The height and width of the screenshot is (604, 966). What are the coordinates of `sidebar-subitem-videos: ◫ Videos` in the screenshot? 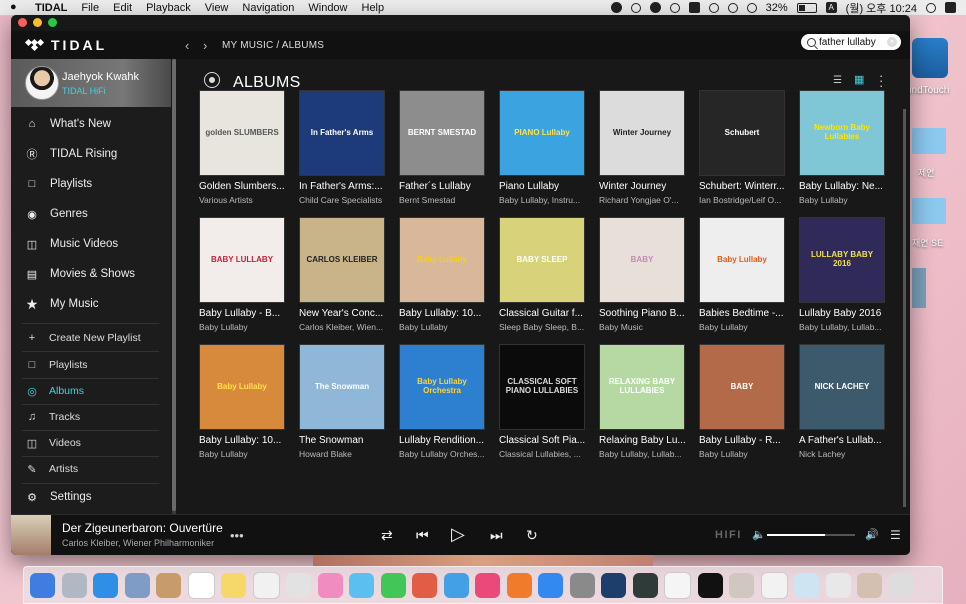 It's located at (91, 443).